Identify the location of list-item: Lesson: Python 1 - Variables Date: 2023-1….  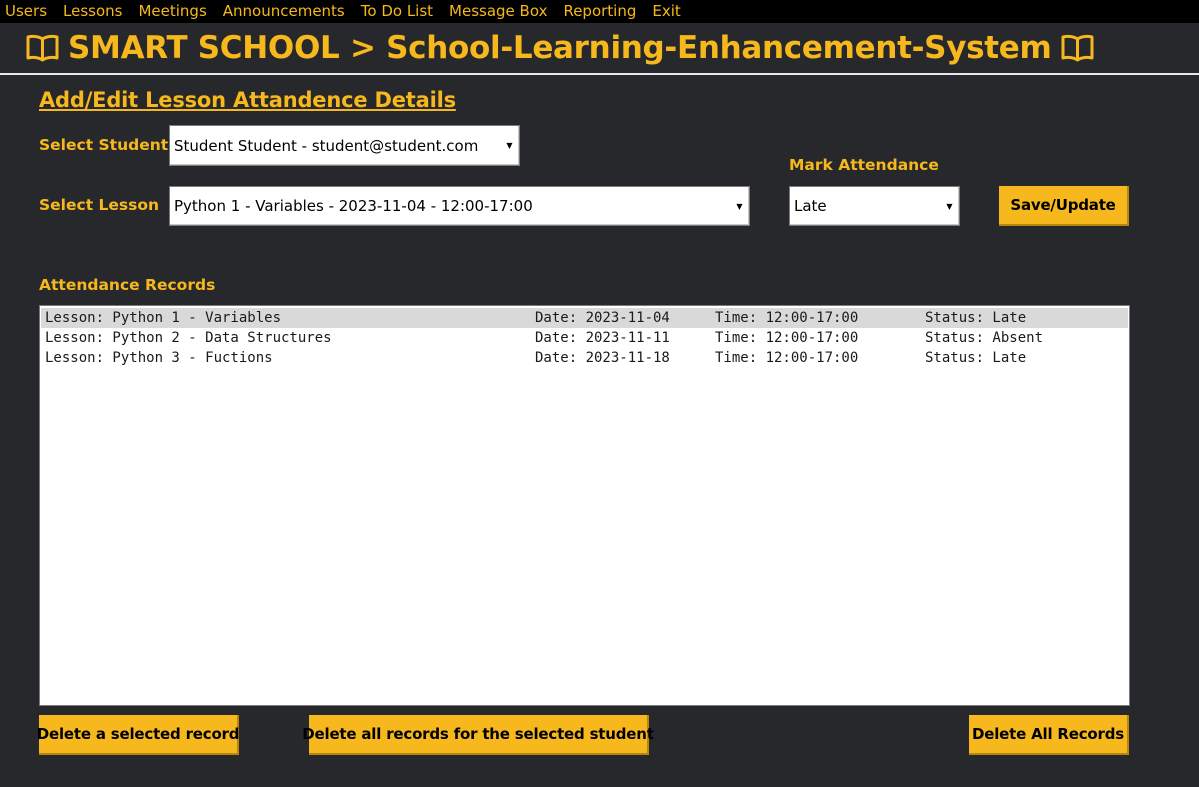
(584, 318).